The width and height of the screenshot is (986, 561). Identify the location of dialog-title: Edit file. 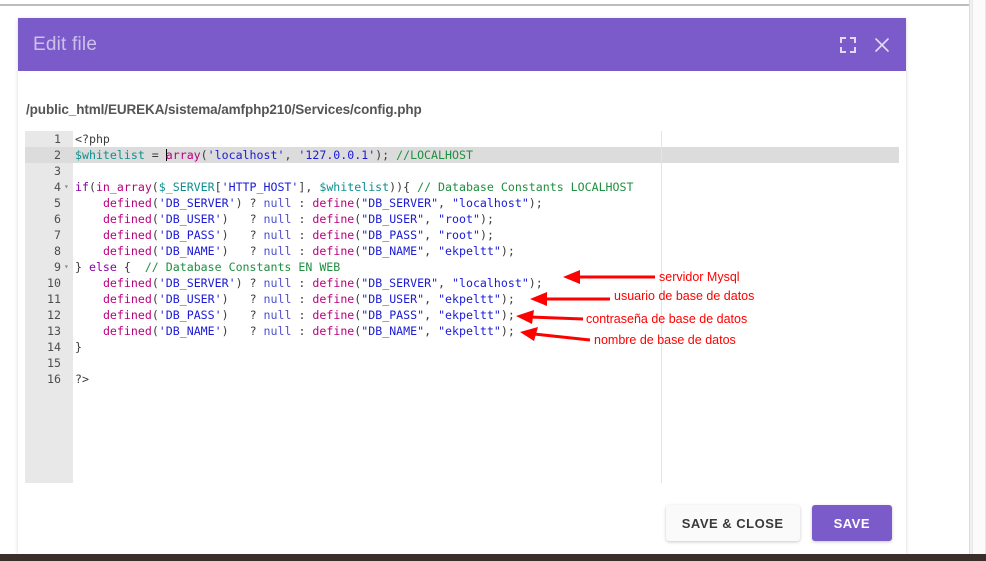
(65, 44).